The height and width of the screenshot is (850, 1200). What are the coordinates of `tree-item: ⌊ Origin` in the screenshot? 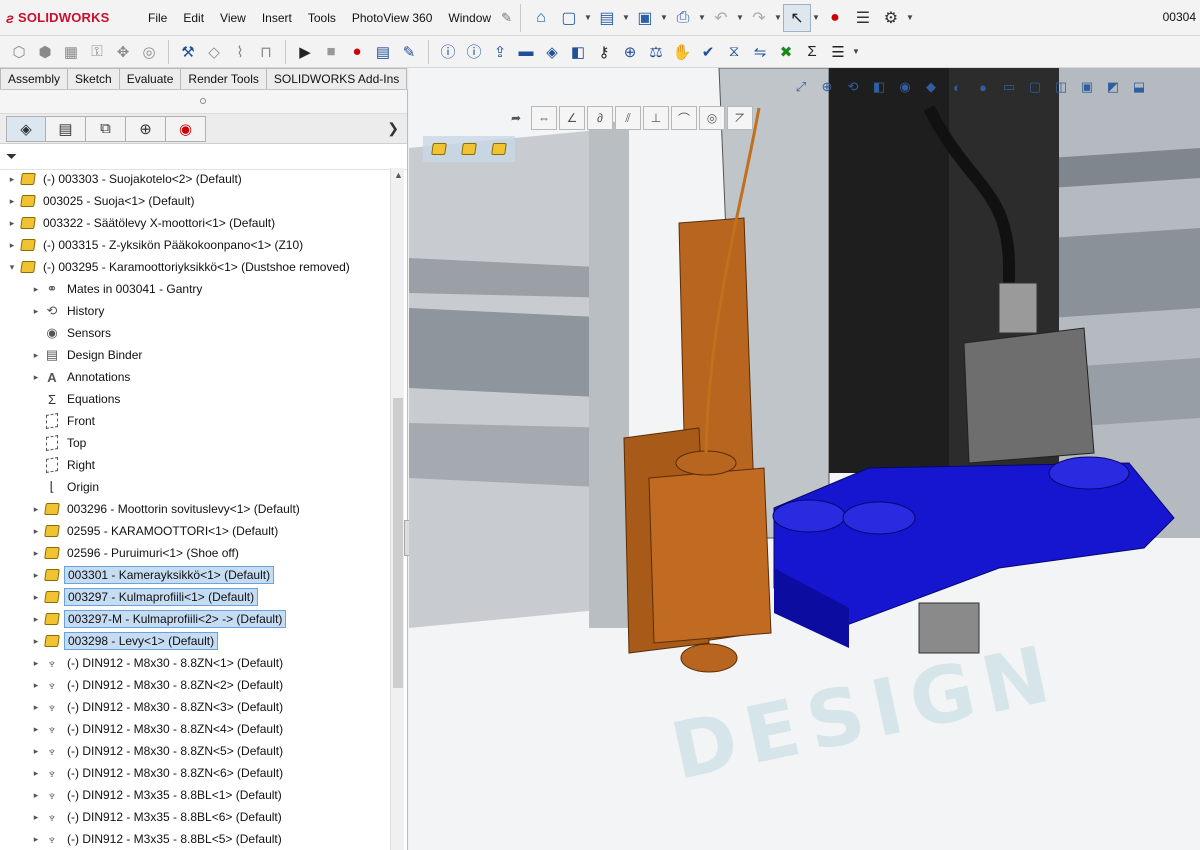 It's located at (195, 487).